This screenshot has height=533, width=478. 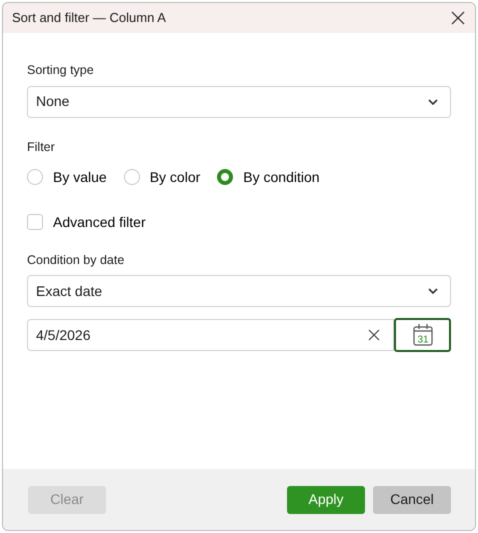 I want to click on radio-option: By condition, so click(x=268, y=177).